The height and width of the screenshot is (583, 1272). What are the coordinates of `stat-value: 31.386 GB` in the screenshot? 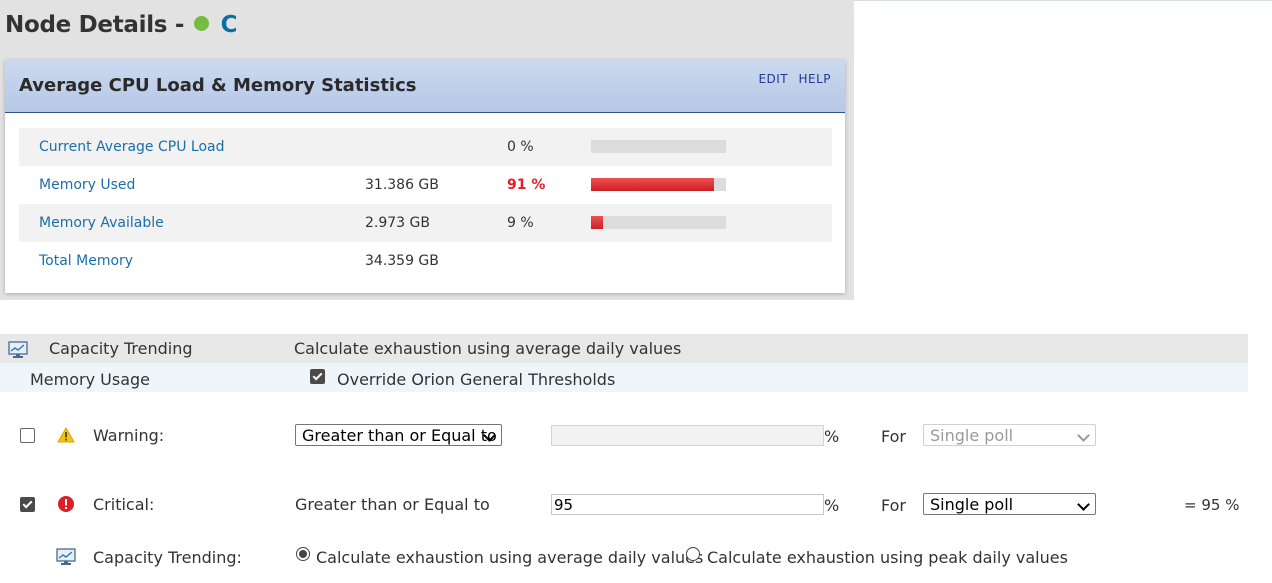 It's located at (402, 185).